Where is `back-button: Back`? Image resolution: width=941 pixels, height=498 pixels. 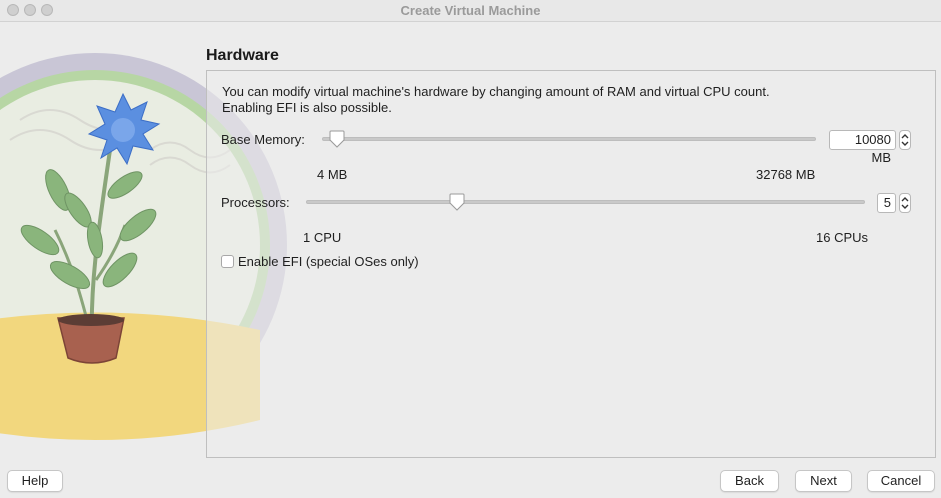
back-button: Back is located at coordinates (749, 481).